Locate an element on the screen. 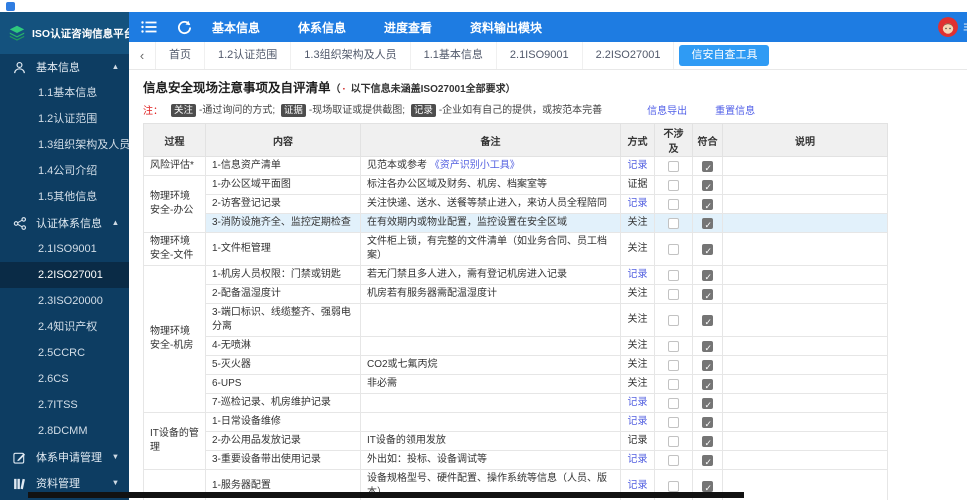 This screenshot has width=967, height=500. sidebar-subitem: 2.8DCMM is located at coordinates (64, 431).